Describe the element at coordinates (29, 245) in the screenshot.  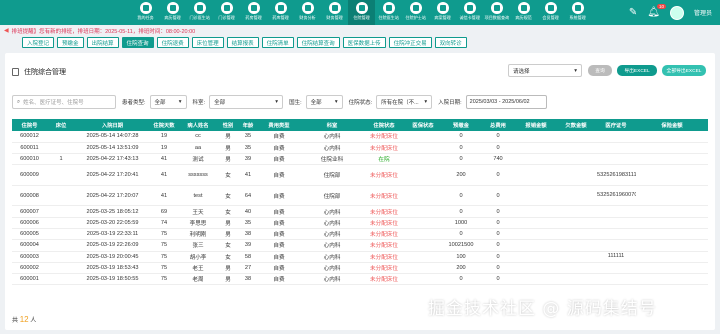
I see `table-cell: 600004` at that location.